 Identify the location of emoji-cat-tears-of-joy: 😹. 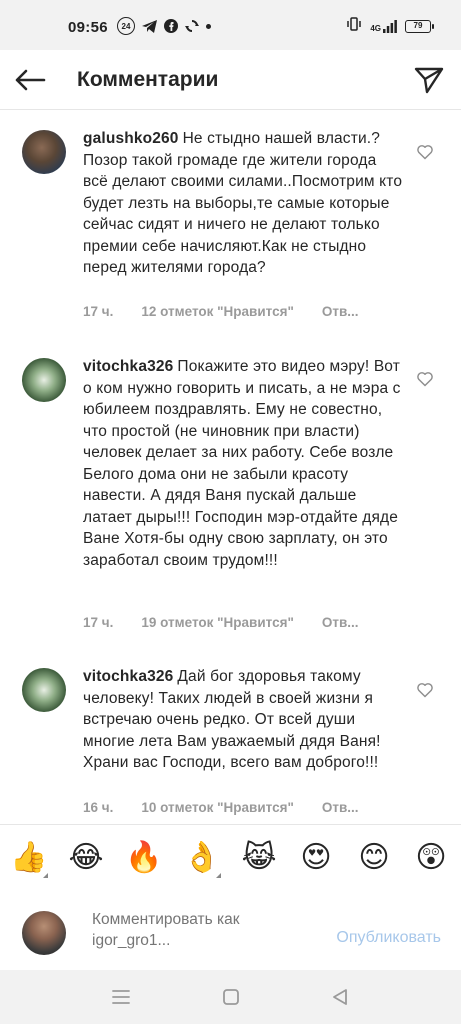
(259, 858).